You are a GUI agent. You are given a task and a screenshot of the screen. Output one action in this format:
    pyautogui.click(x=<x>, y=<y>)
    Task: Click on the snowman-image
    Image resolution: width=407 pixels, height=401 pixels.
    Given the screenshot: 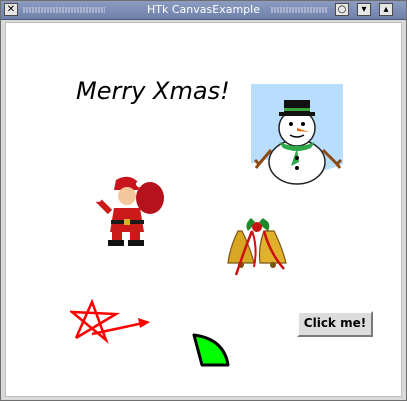 What is the action you would take?
    pyautogui.click(x=297, y=135)
    